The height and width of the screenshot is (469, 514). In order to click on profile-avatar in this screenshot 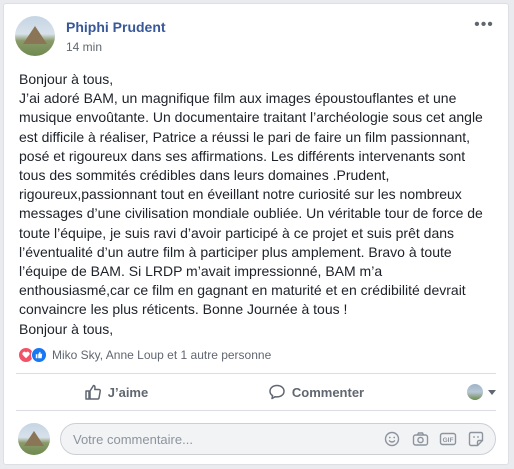, I will do `click(475, 392)`.